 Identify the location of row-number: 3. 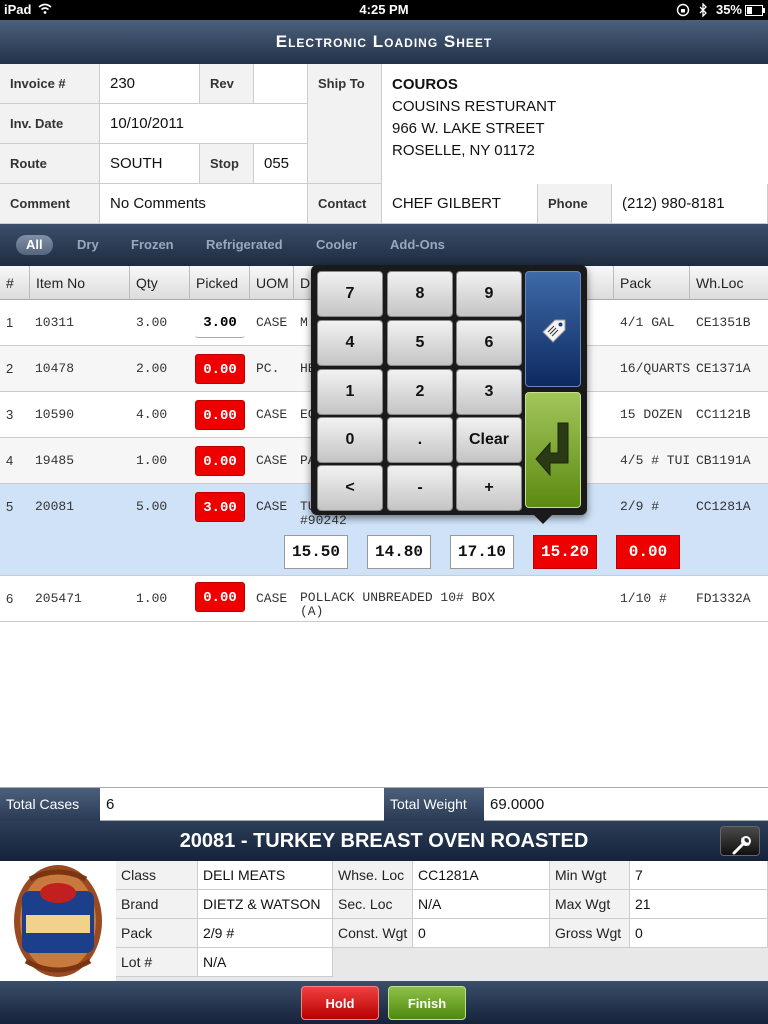
(10, 414).